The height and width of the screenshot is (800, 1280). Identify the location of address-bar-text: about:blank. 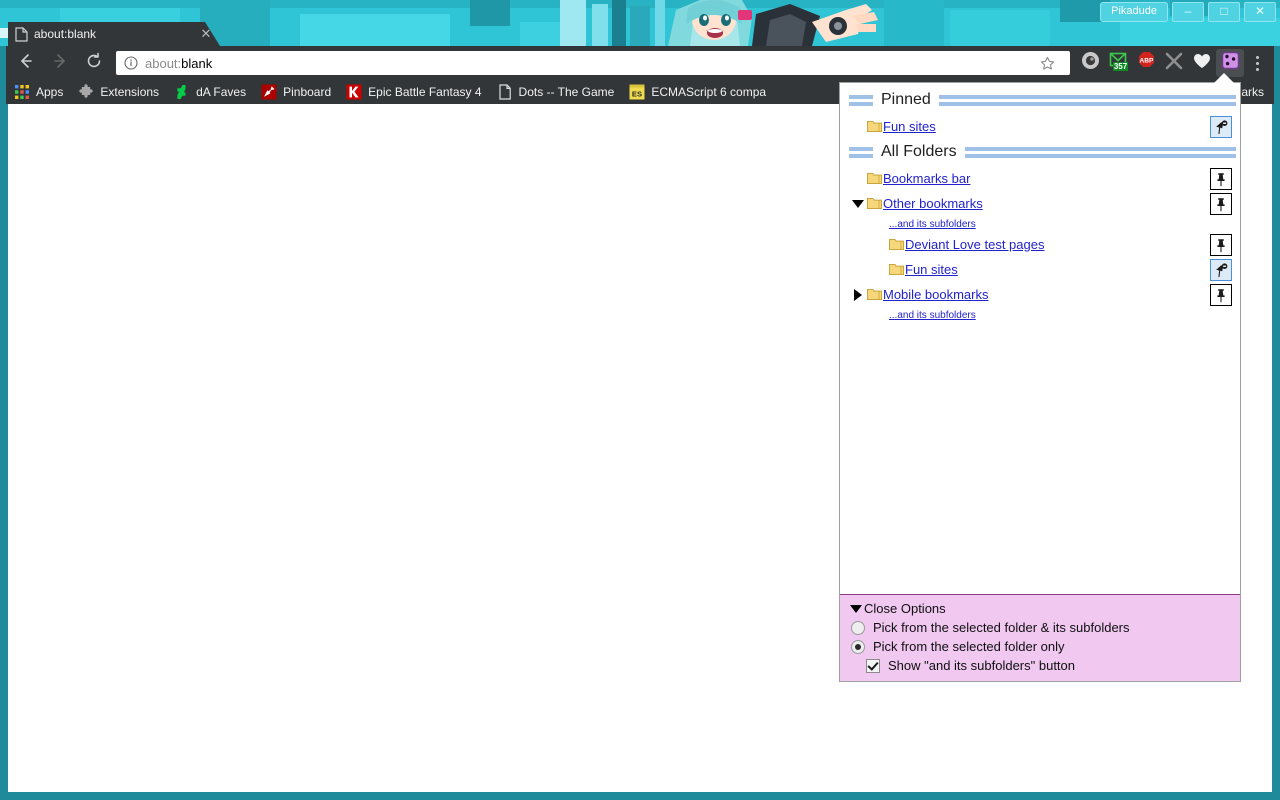
(178, 63).